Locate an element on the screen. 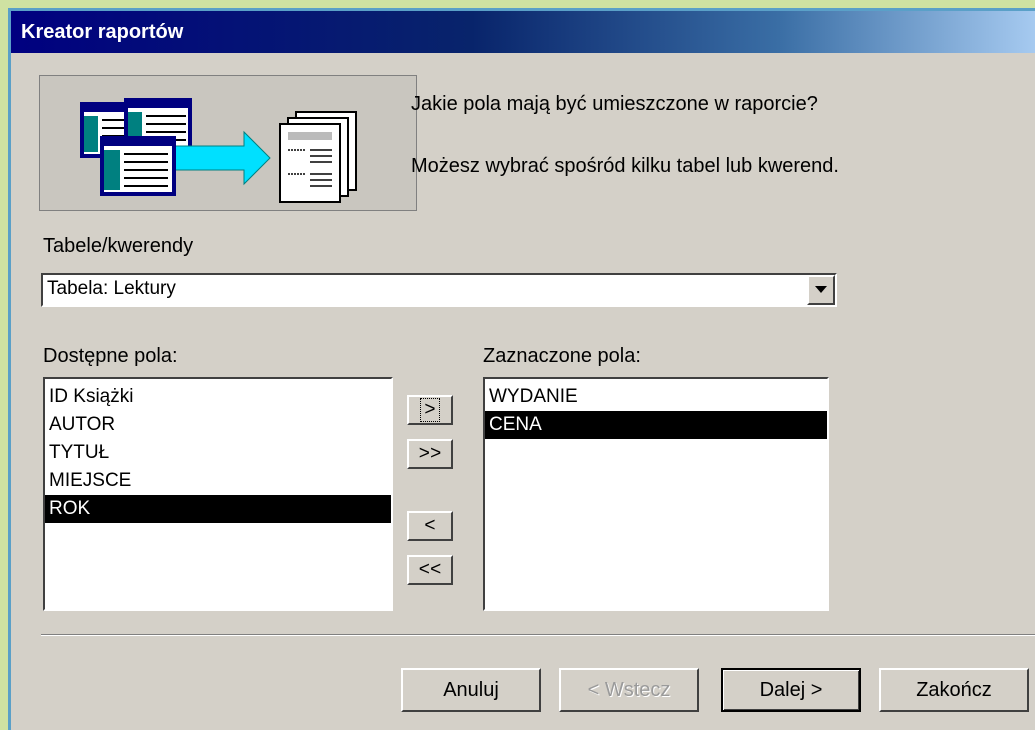 Image resolution: width=1035 pixels, height=730 pixels. remove-field-button: < is located at coordinates (430, 526).